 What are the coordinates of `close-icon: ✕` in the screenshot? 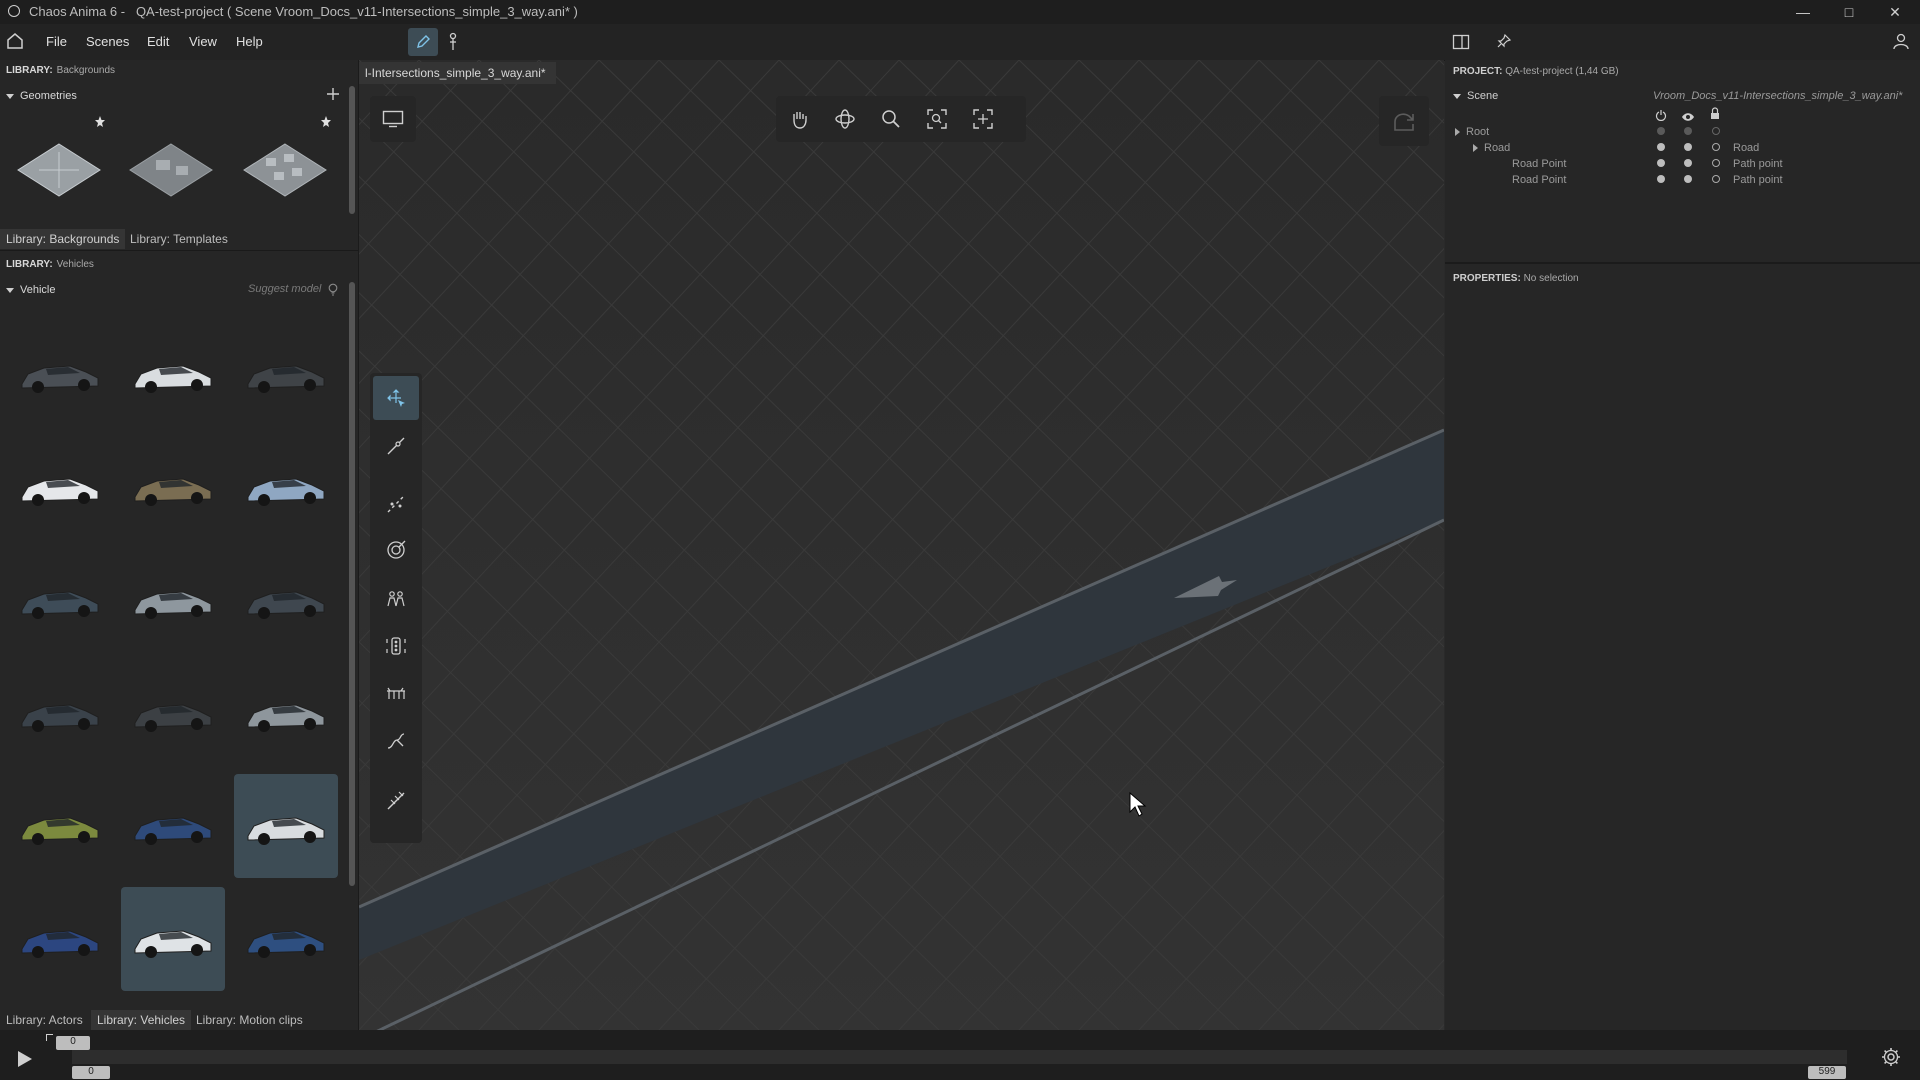 It's located at (1895, 12).